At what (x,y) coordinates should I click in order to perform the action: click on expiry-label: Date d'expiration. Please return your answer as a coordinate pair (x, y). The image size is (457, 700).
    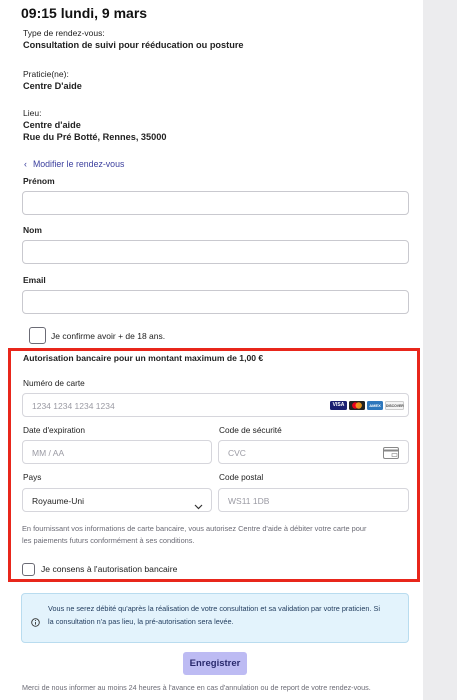
    Looking at the image, I should click on (54, 430).